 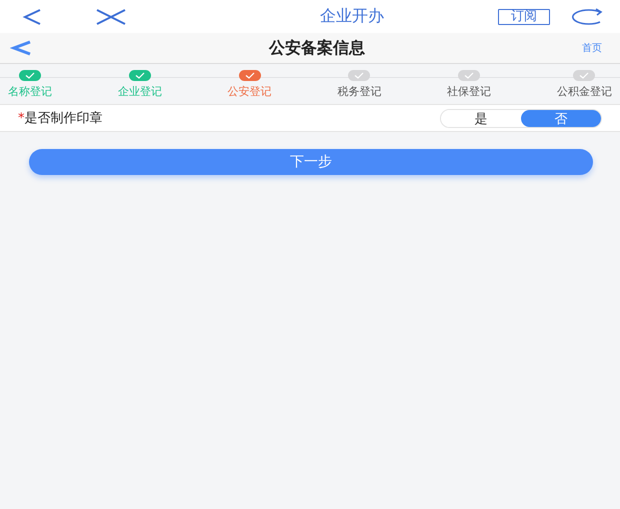 What do you see at coordinates (317, 48) in the screenshot?
I see `page-title: 公安备案信息` at bounding box center [317, 48].